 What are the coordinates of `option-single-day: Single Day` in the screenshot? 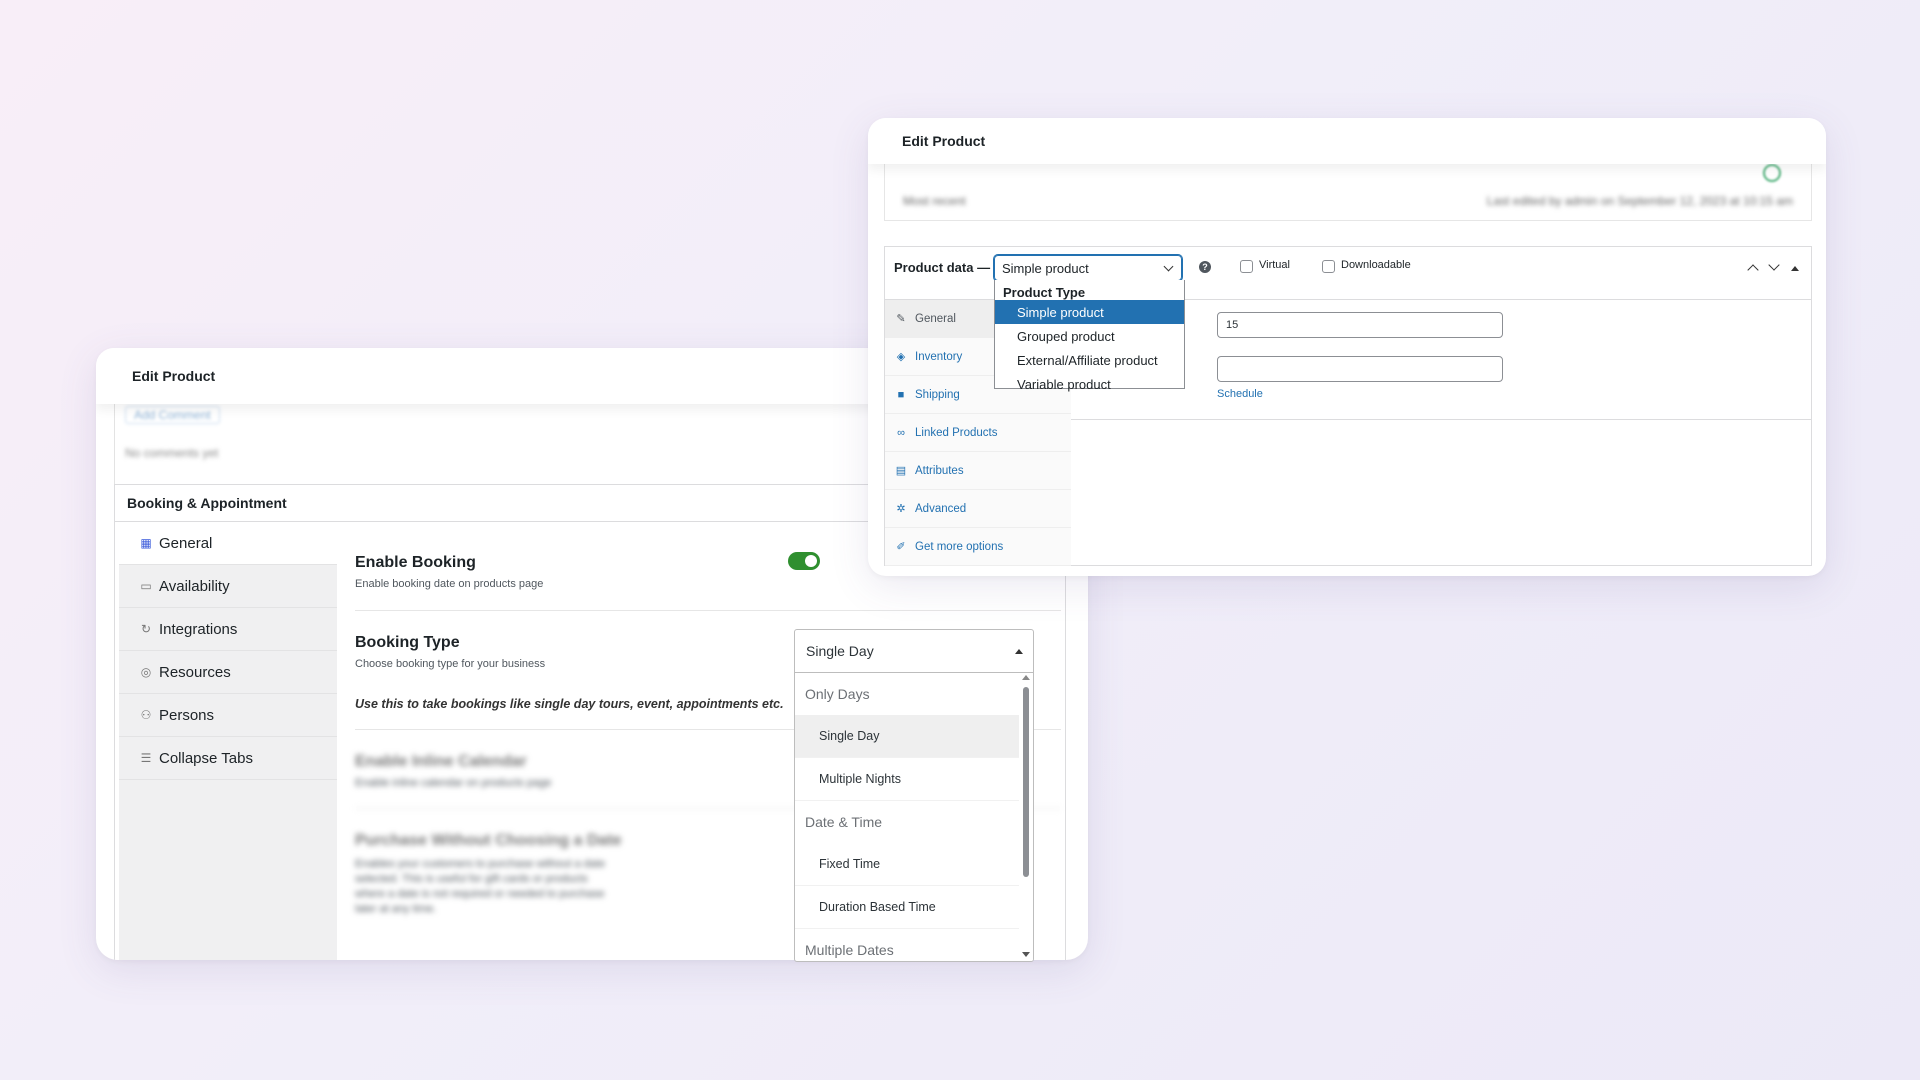 It's located at (907, 736).